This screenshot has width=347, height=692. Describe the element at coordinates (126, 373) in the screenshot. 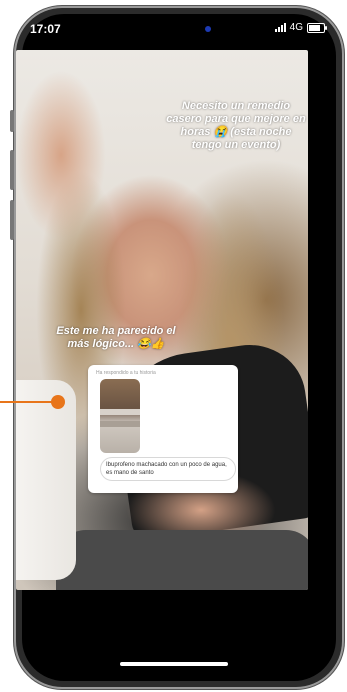

I see `reply-header: Ha respondido a tu historia` at that location.